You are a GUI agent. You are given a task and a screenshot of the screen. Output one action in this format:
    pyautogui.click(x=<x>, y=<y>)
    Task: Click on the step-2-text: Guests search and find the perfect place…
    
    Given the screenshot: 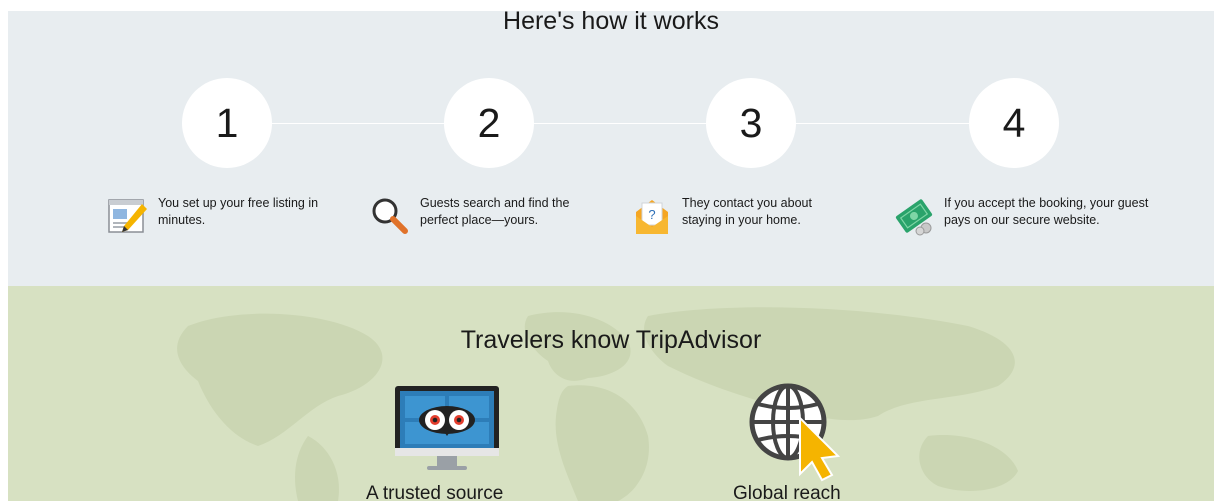 What is the action you would take?
    pyautogui.click(x=495, y=211)
    